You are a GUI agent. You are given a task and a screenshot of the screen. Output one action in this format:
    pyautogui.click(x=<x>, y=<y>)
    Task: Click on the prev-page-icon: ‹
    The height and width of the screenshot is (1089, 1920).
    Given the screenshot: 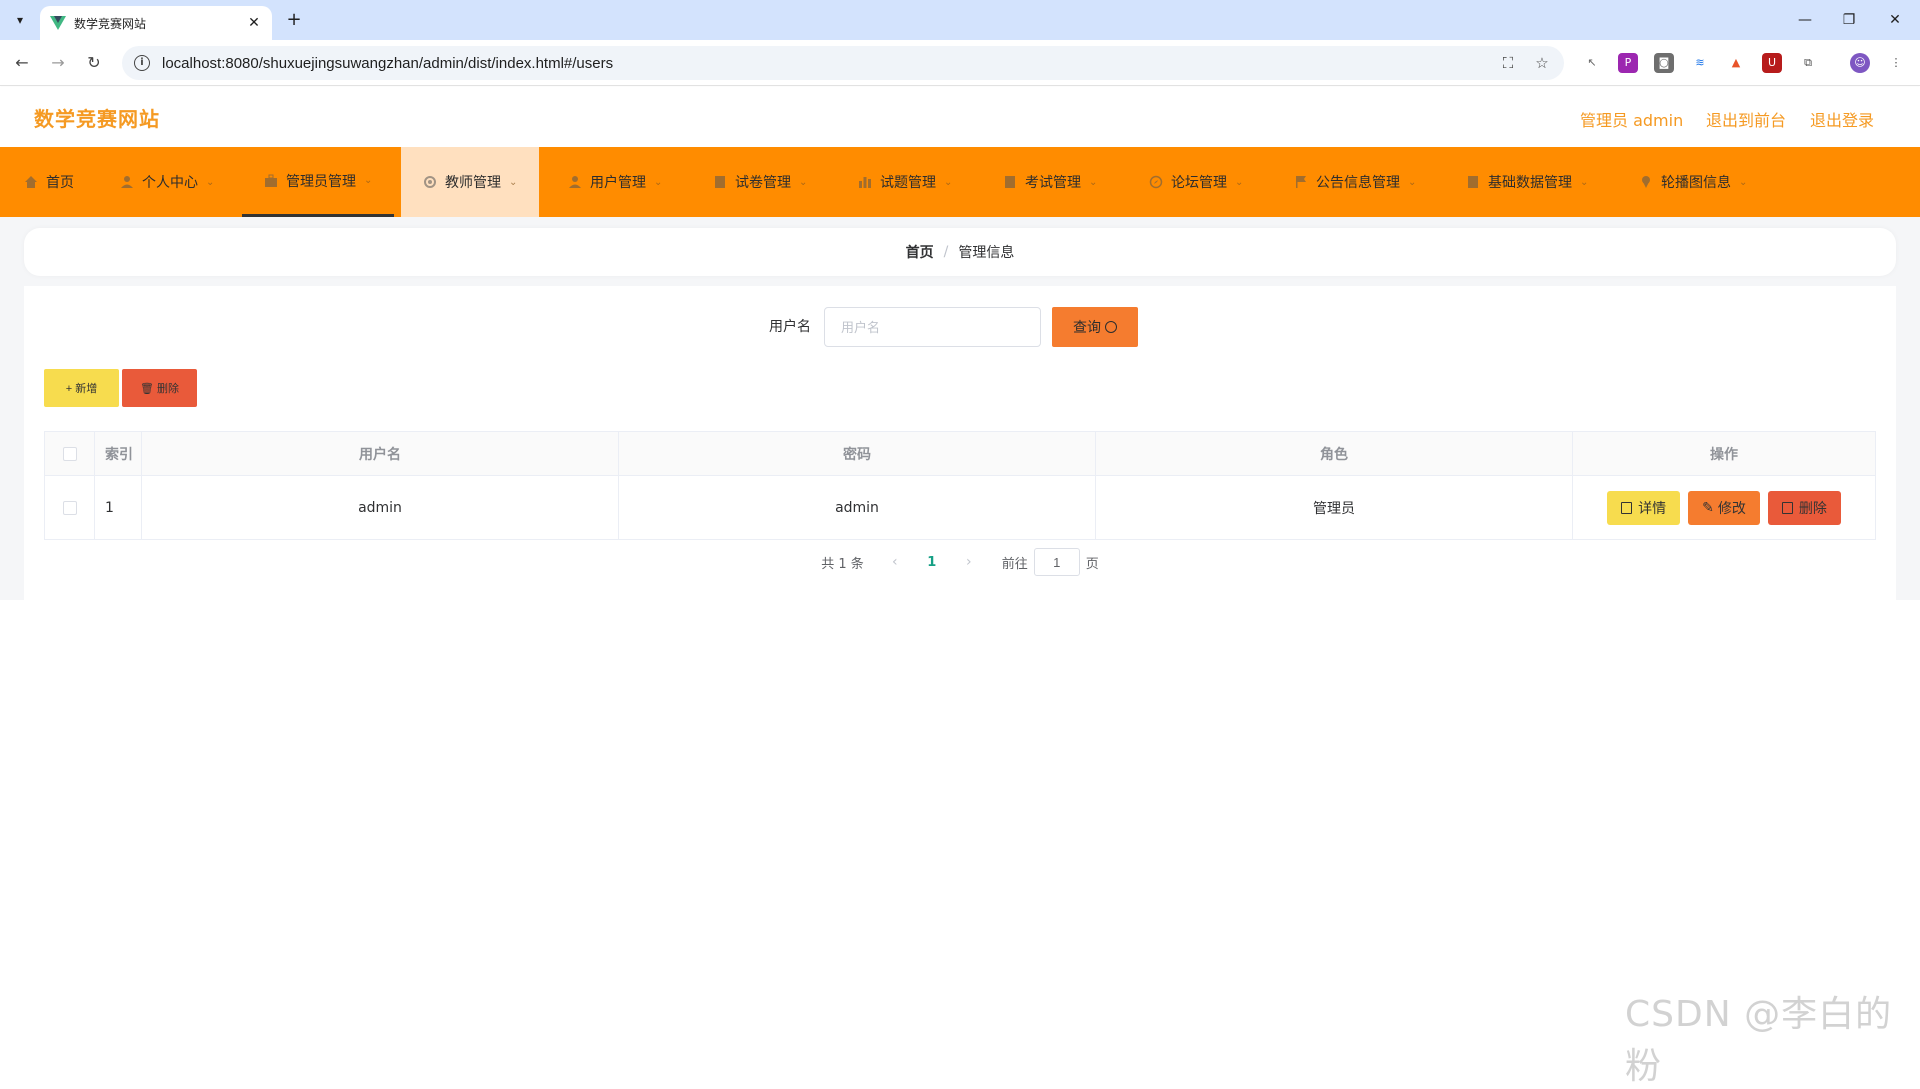 What is the action you would take?
    pyautogui.click(x=895, y=562)
    